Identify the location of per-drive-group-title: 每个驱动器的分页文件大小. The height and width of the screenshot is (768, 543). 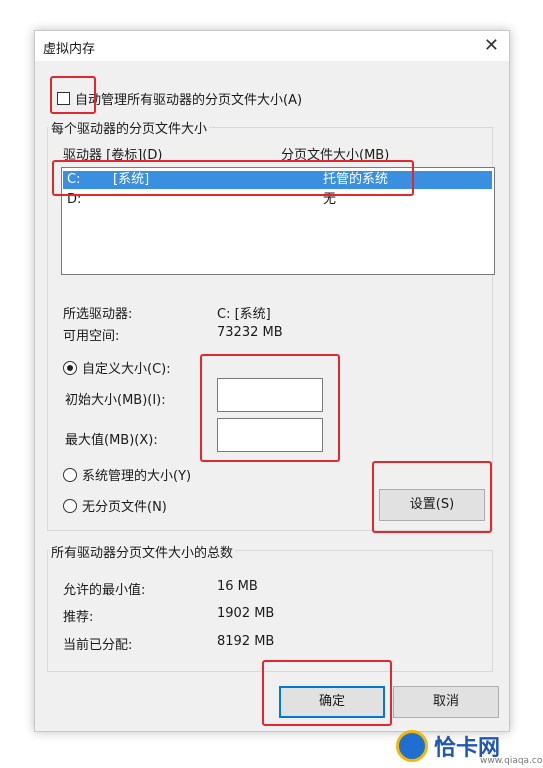
(129, 127).